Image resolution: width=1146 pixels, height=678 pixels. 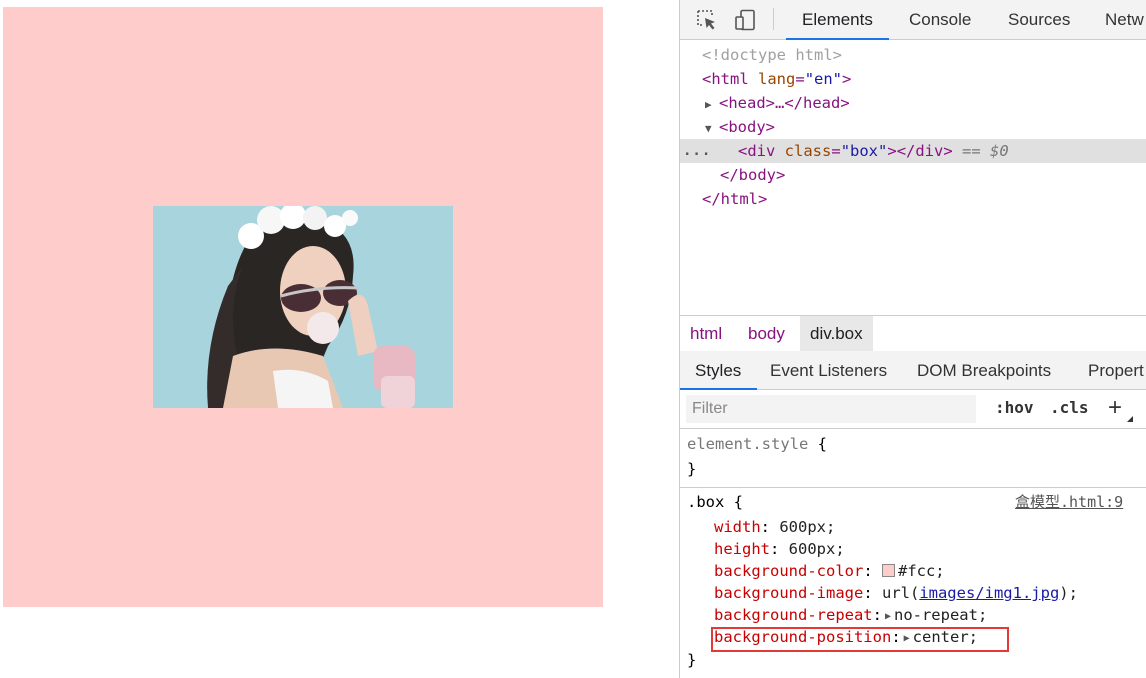 I want to click on dom-line-body-close: </body>, so click(x=913, y=175).